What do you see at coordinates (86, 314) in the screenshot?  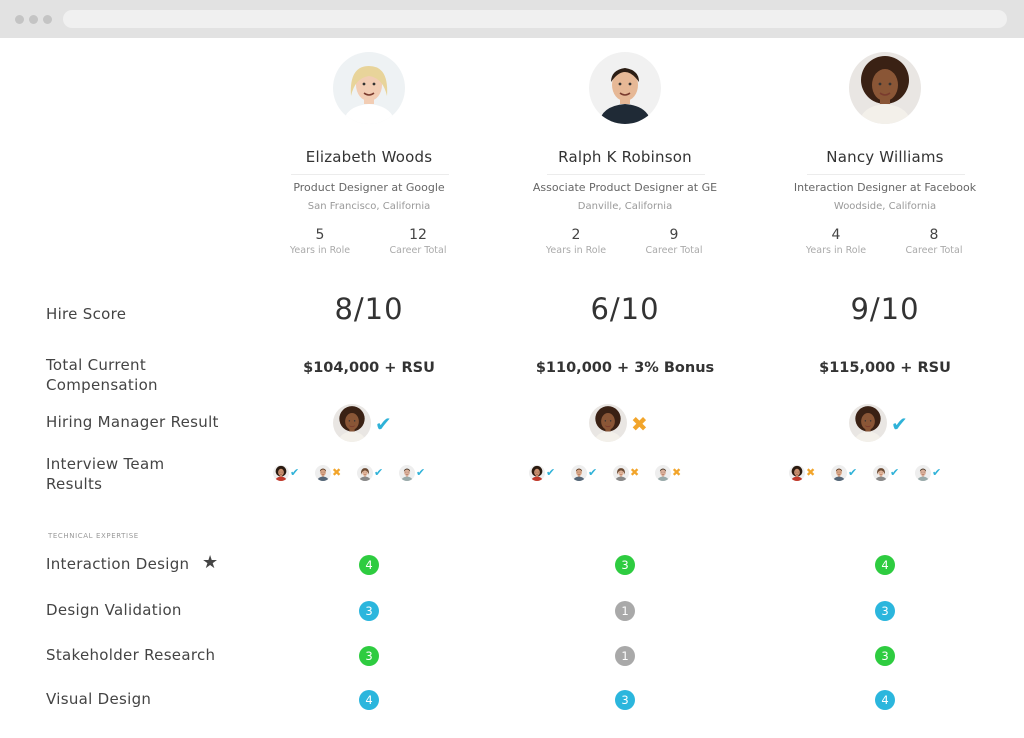 I see `hire-score-label: Hire Score` at bounding box center [86, 314].